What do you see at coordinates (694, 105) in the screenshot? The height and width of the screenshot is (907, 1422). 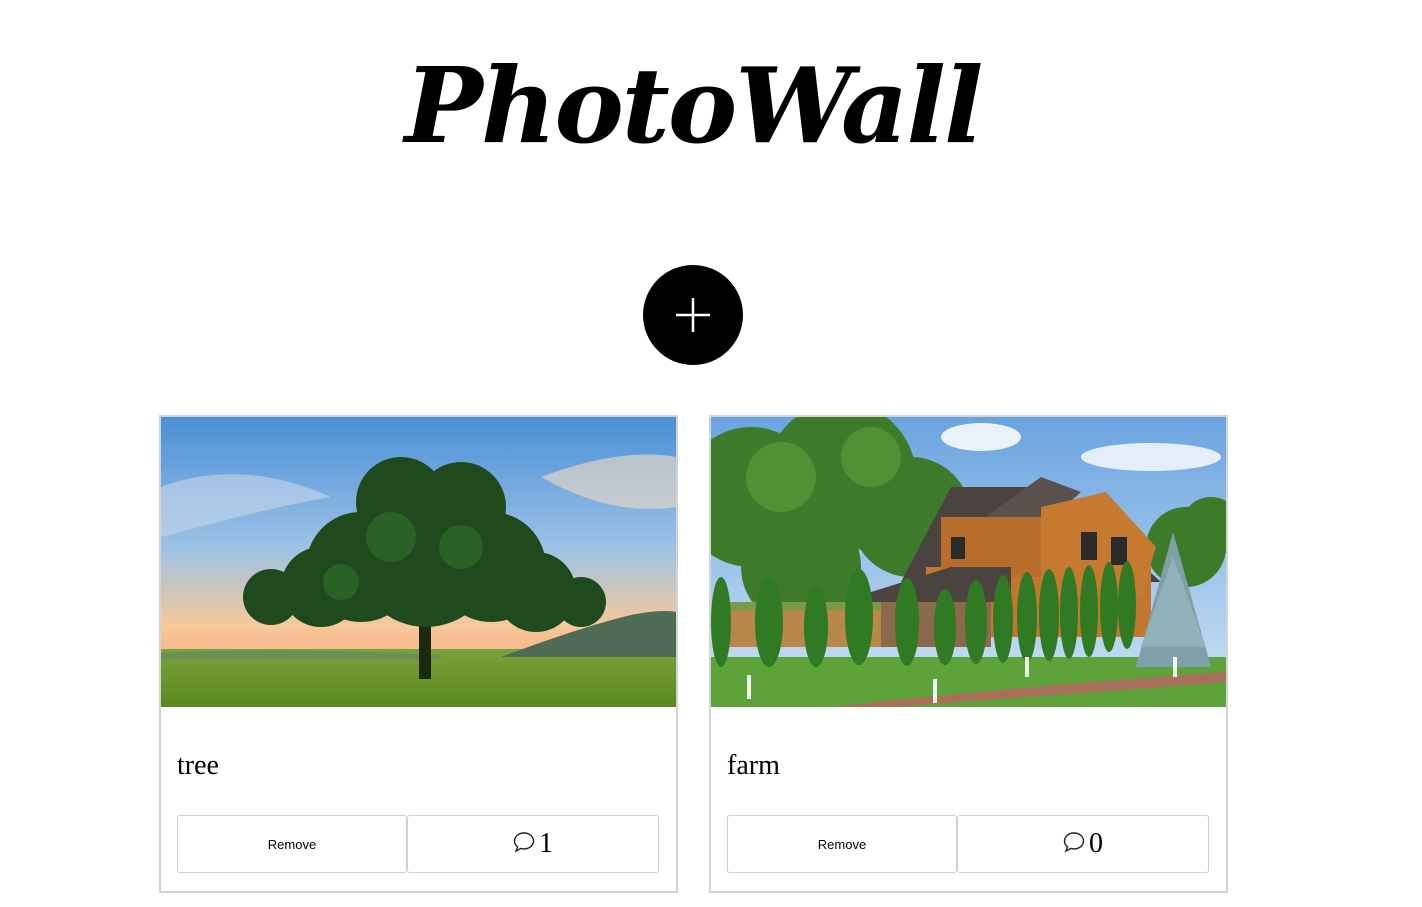 I see `app-title: PhotoWall` at bounding box center [694, 105].